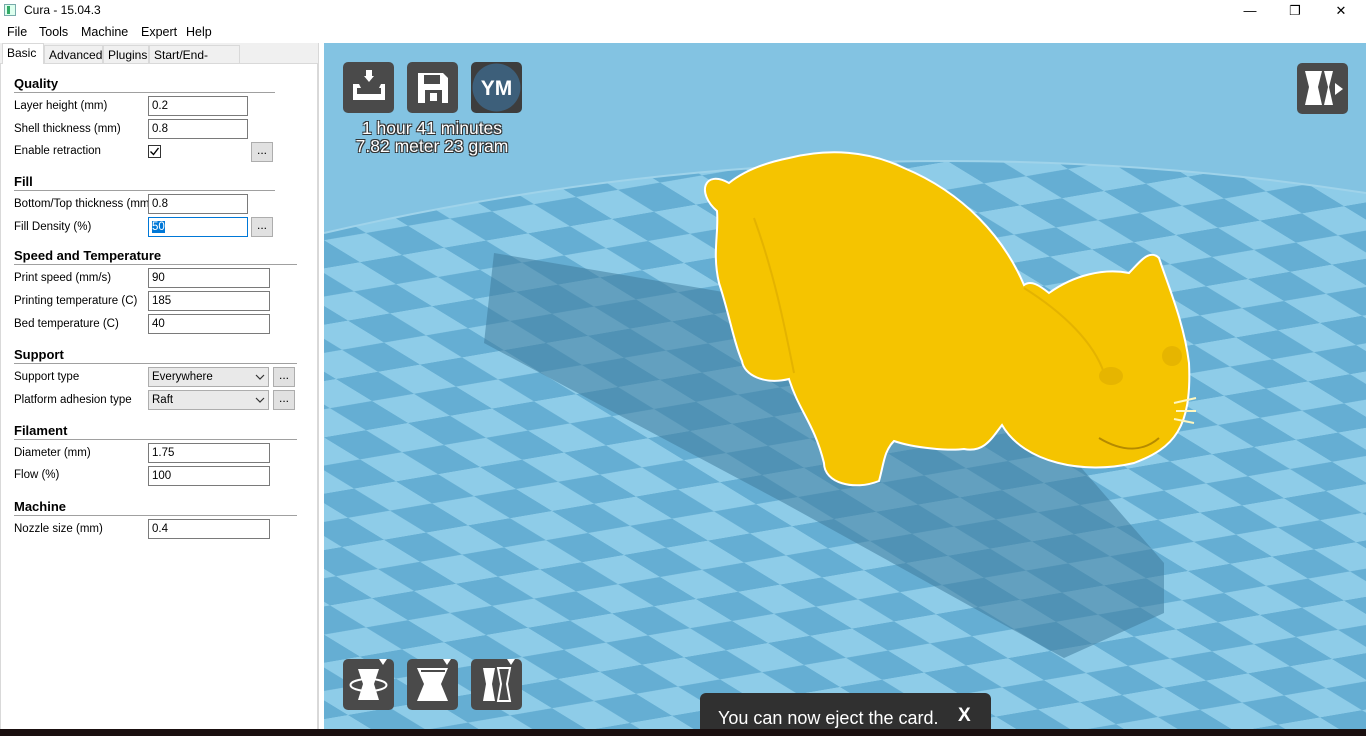 This screenshot has width=1366, height=736. Describe the element at coordinates (126, 54) in the screenshot. I see `tab-plugins: Plugins` at that location.